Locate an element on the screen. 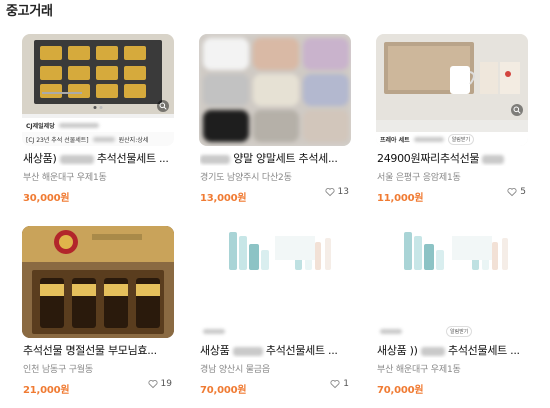  banner-tail: 원산지:상세 is located at coordinates (133, 140).